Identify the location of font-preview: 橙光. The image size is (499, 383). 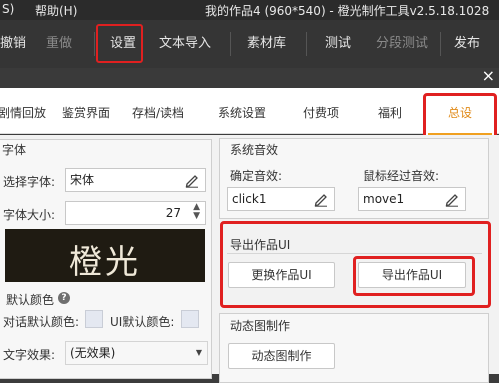
(105, 255).